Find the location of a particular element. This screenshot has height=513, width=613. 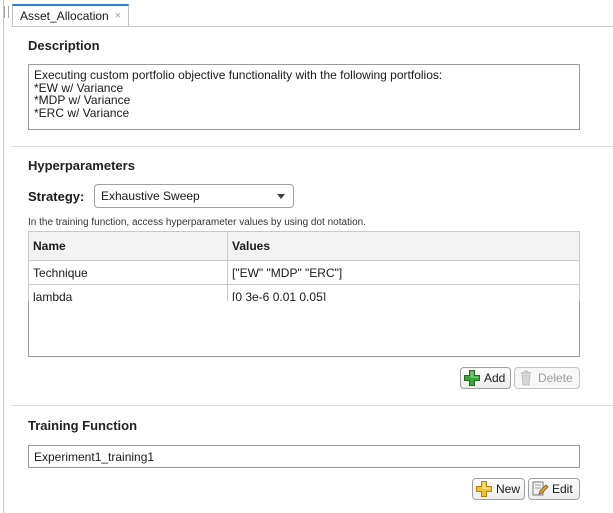

column-header-values: Values is located at coordinates (403, 246).